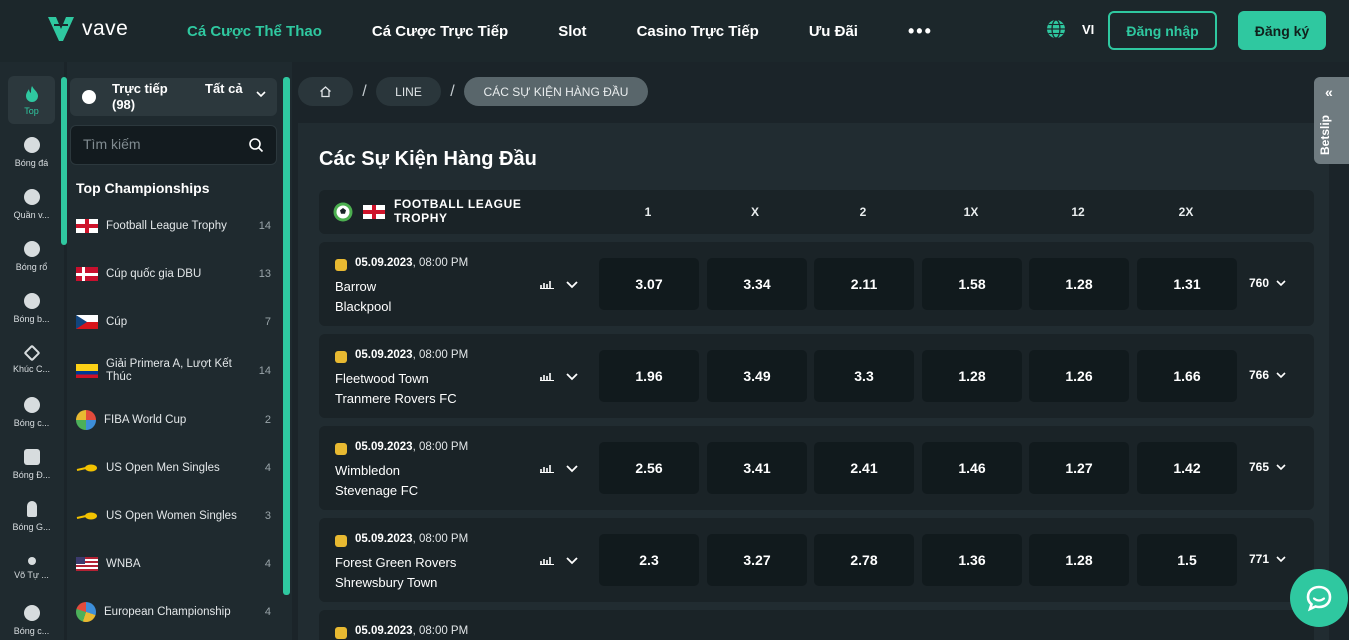 Image resolution: width=1349 pixels, height=640 pixels. What do you see at coordinates (1056, 29) in the screenshot?
I see `globe-icon` at bounding box center [1056, 29].